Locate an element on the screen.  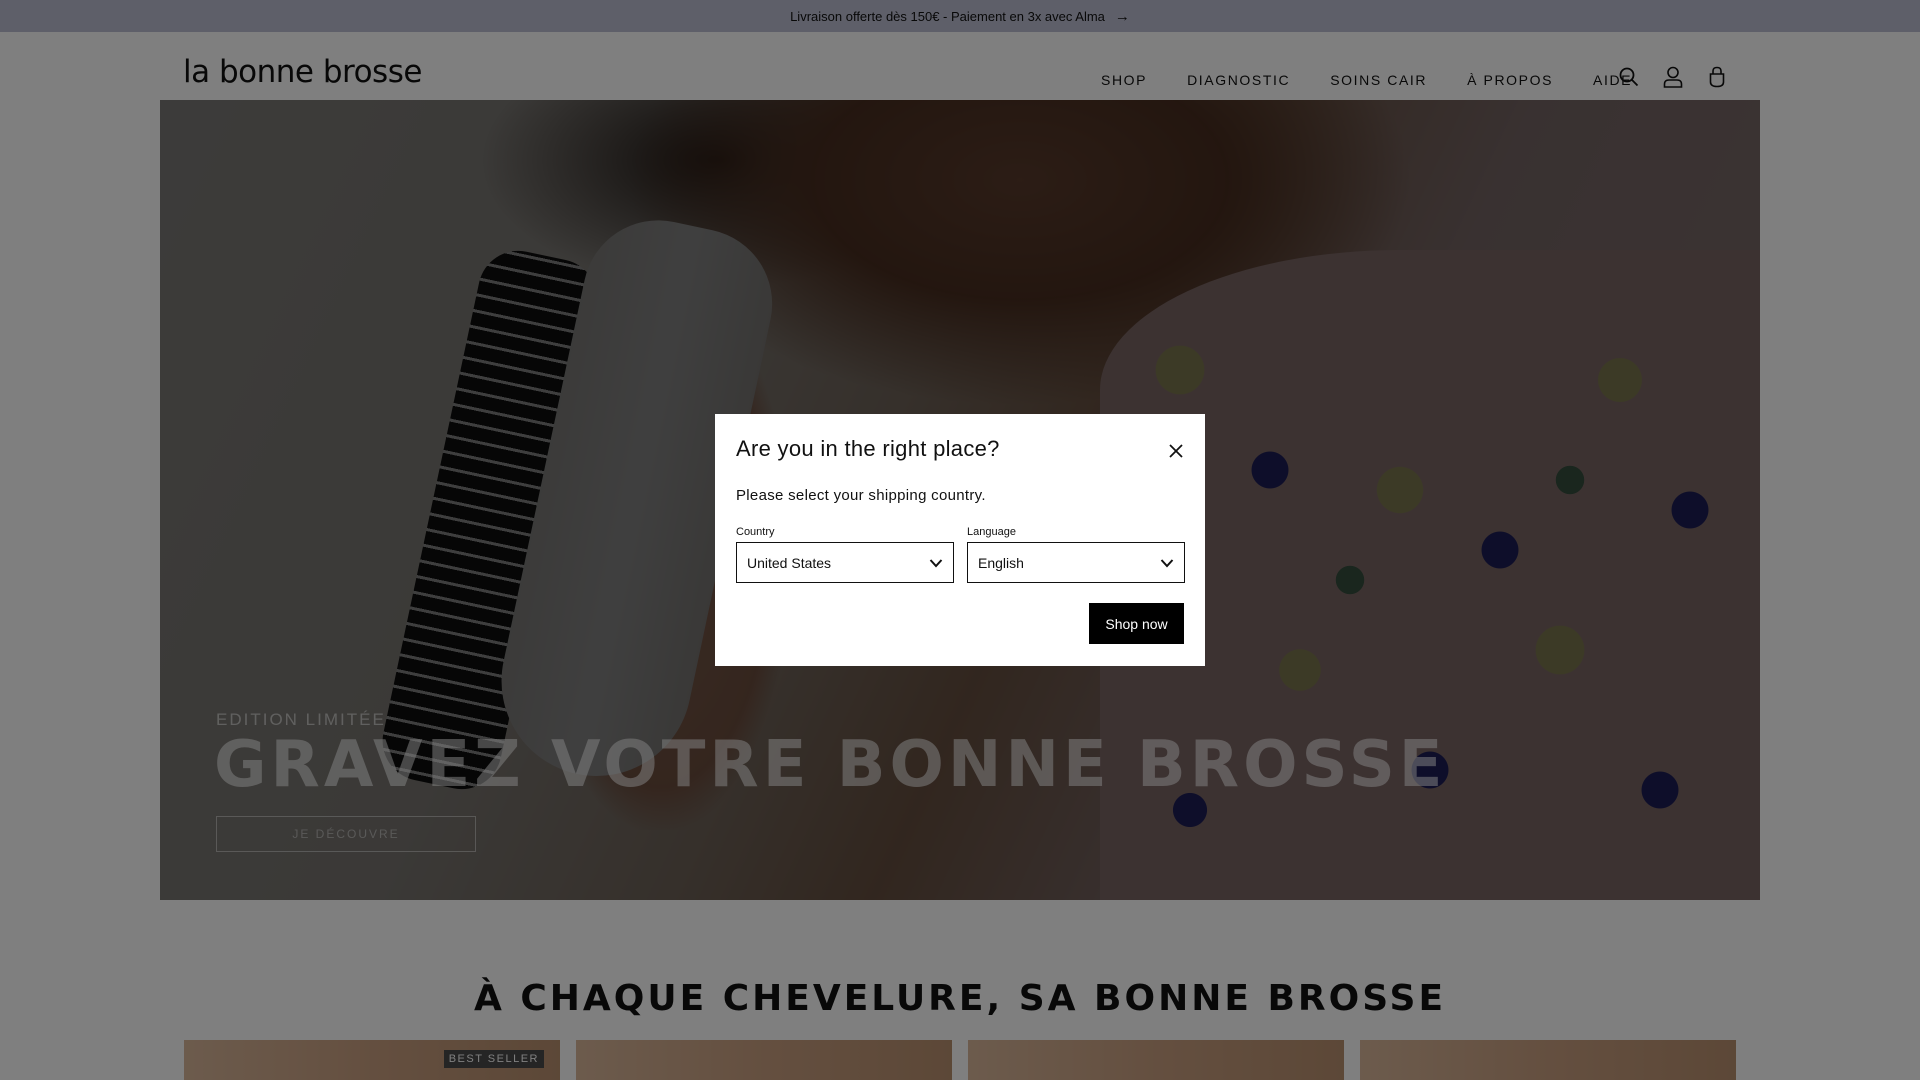
country-value: United States is located at coordinates (789, 562).